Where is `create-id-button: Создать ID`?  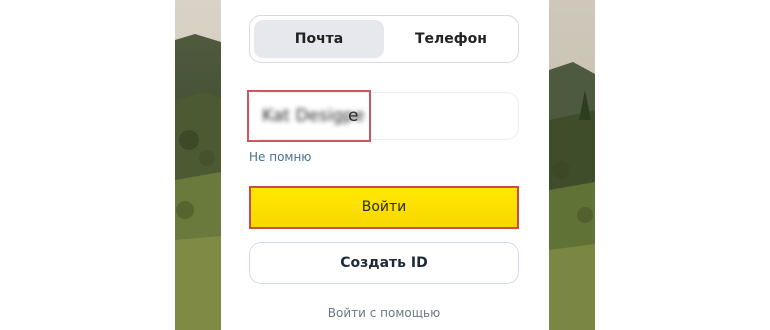
create-id-button: Создать ID is located at coordinates (384, 263).